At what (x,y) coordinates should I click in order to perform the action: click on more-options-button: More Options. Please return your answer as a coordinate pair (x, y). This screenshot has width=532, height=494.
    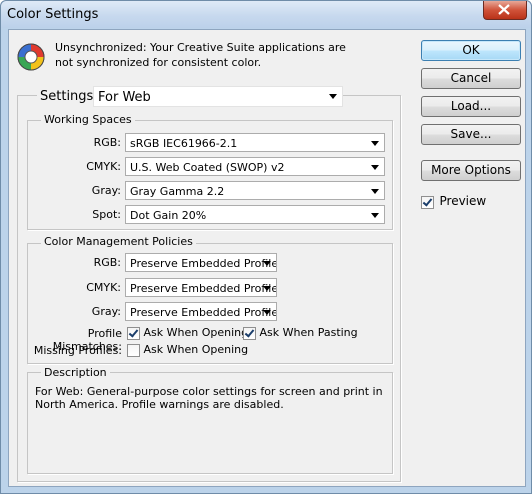
    Looking at the image, I should click on (471, 170).